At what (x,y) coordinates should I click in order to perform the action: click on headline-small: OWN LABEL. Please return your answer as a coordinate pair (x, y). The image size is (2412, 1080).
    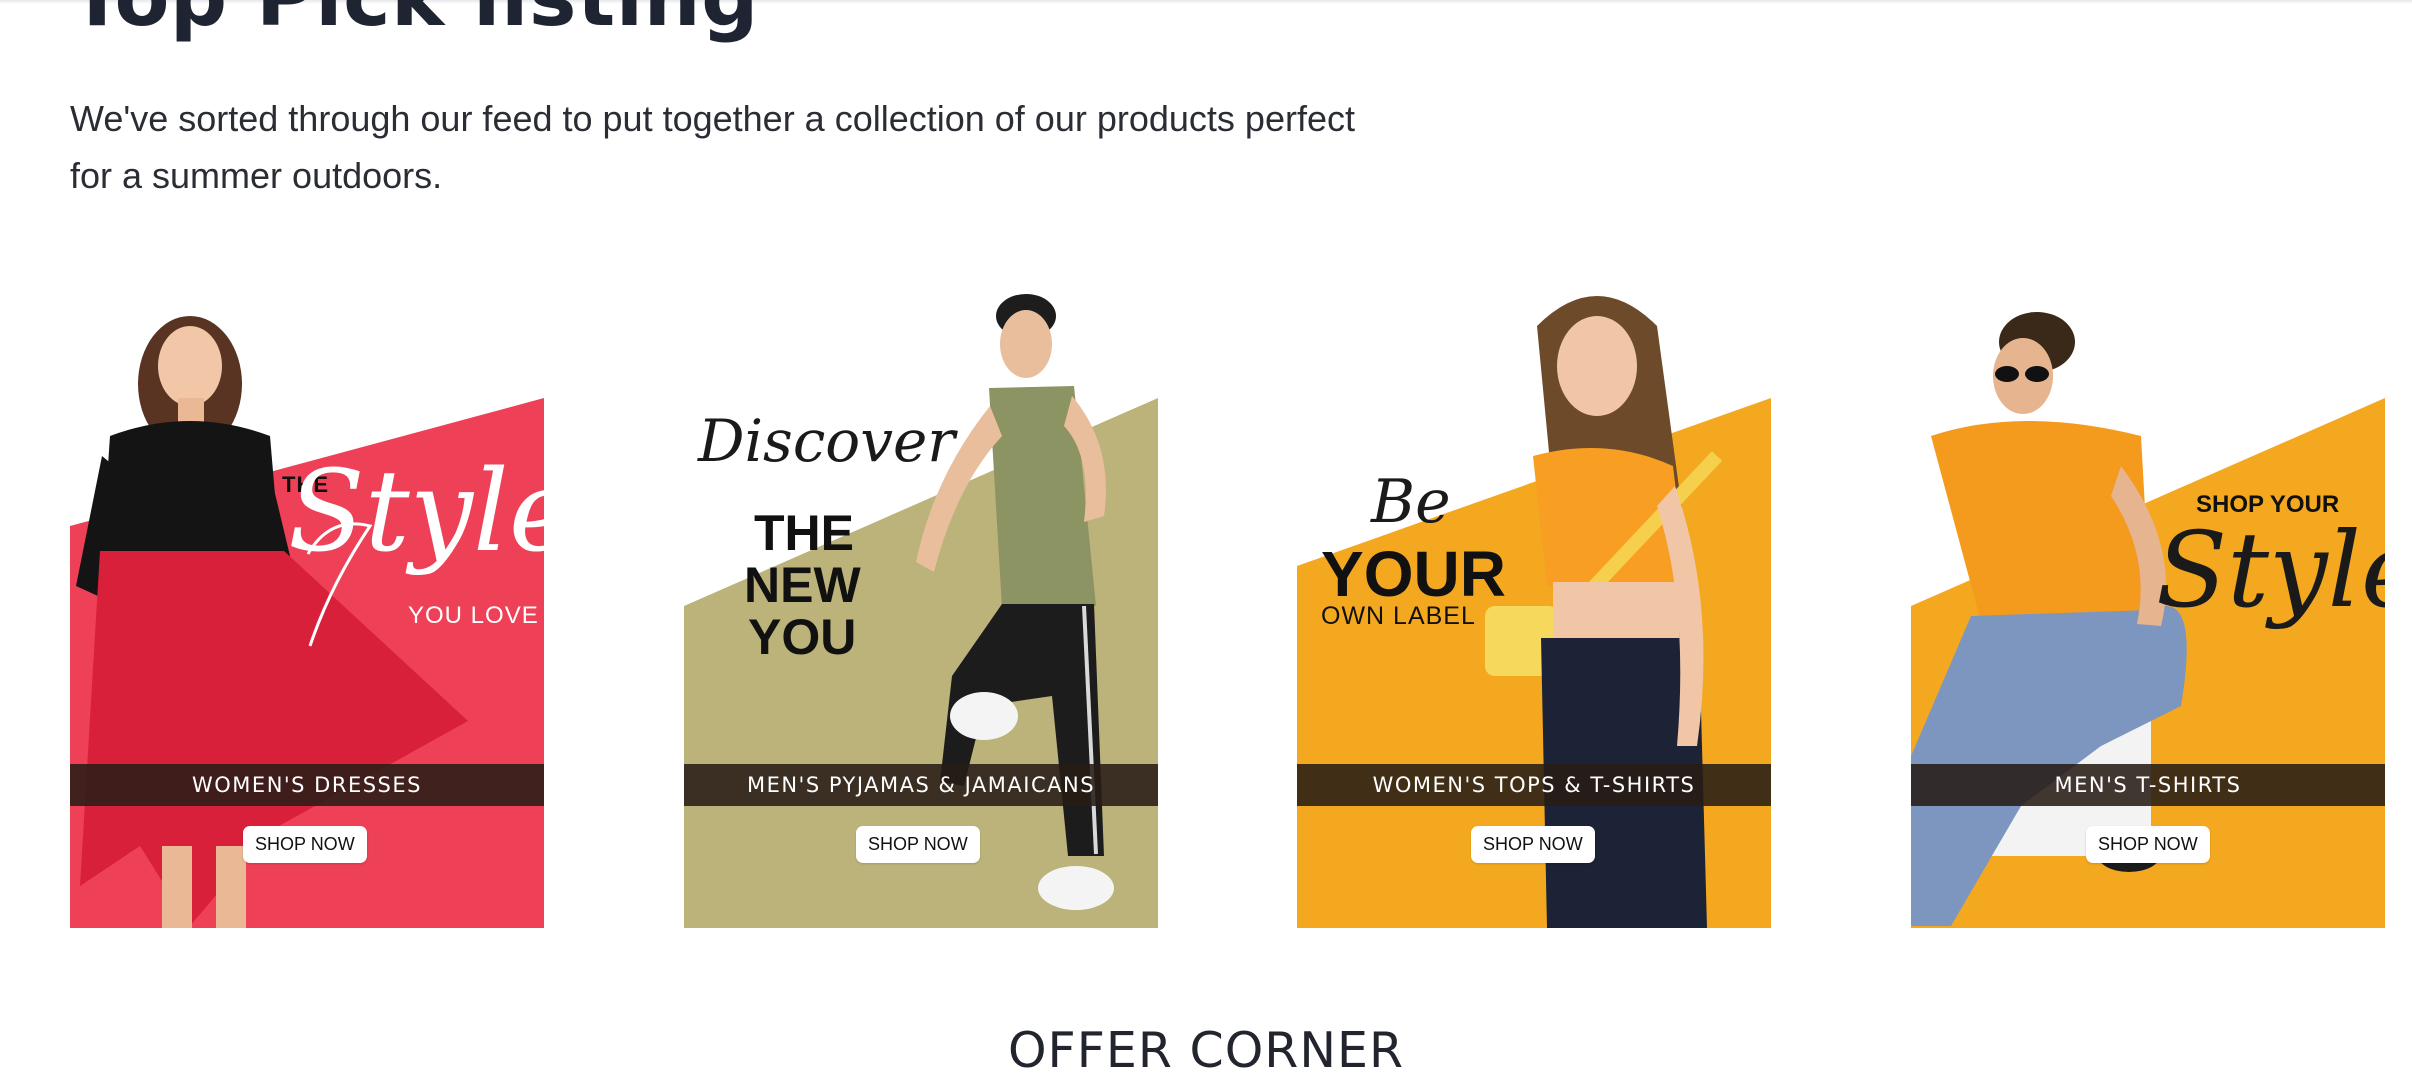
    Looking at the image, I should click on (1398, 616).